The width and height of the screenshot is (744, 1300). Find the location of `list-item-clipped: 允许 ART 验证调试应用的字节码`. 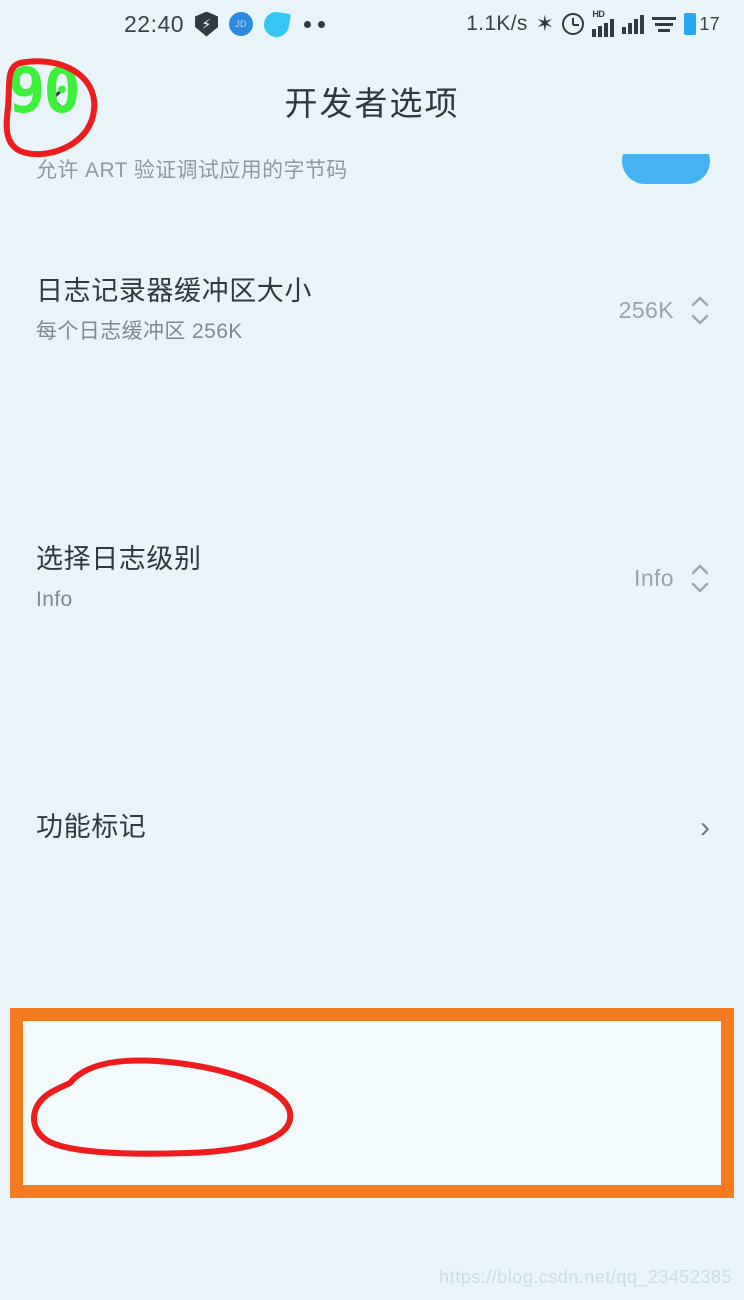

list-item-clipped: 允许 ART 验证调试应用的字节码 is located at coordinates (372, 169).